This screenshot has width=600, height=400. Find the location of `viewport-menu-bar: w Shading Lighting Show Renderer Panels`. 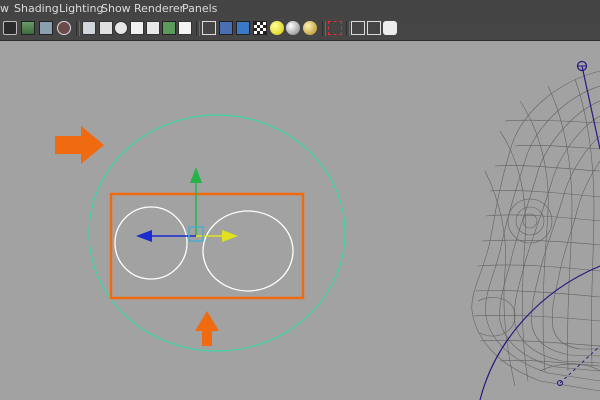

viewport-menu-bar: w Shading Lighting Show Renderer Panels is located at coordinates (300, 9).